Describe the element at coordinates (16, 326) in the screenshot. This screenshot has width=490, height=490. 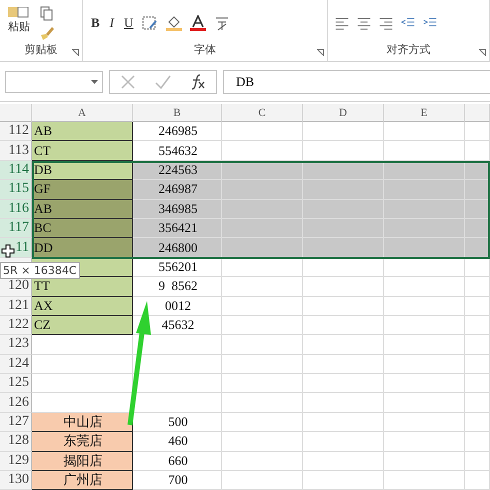
I see `row-header: 122` at that location.